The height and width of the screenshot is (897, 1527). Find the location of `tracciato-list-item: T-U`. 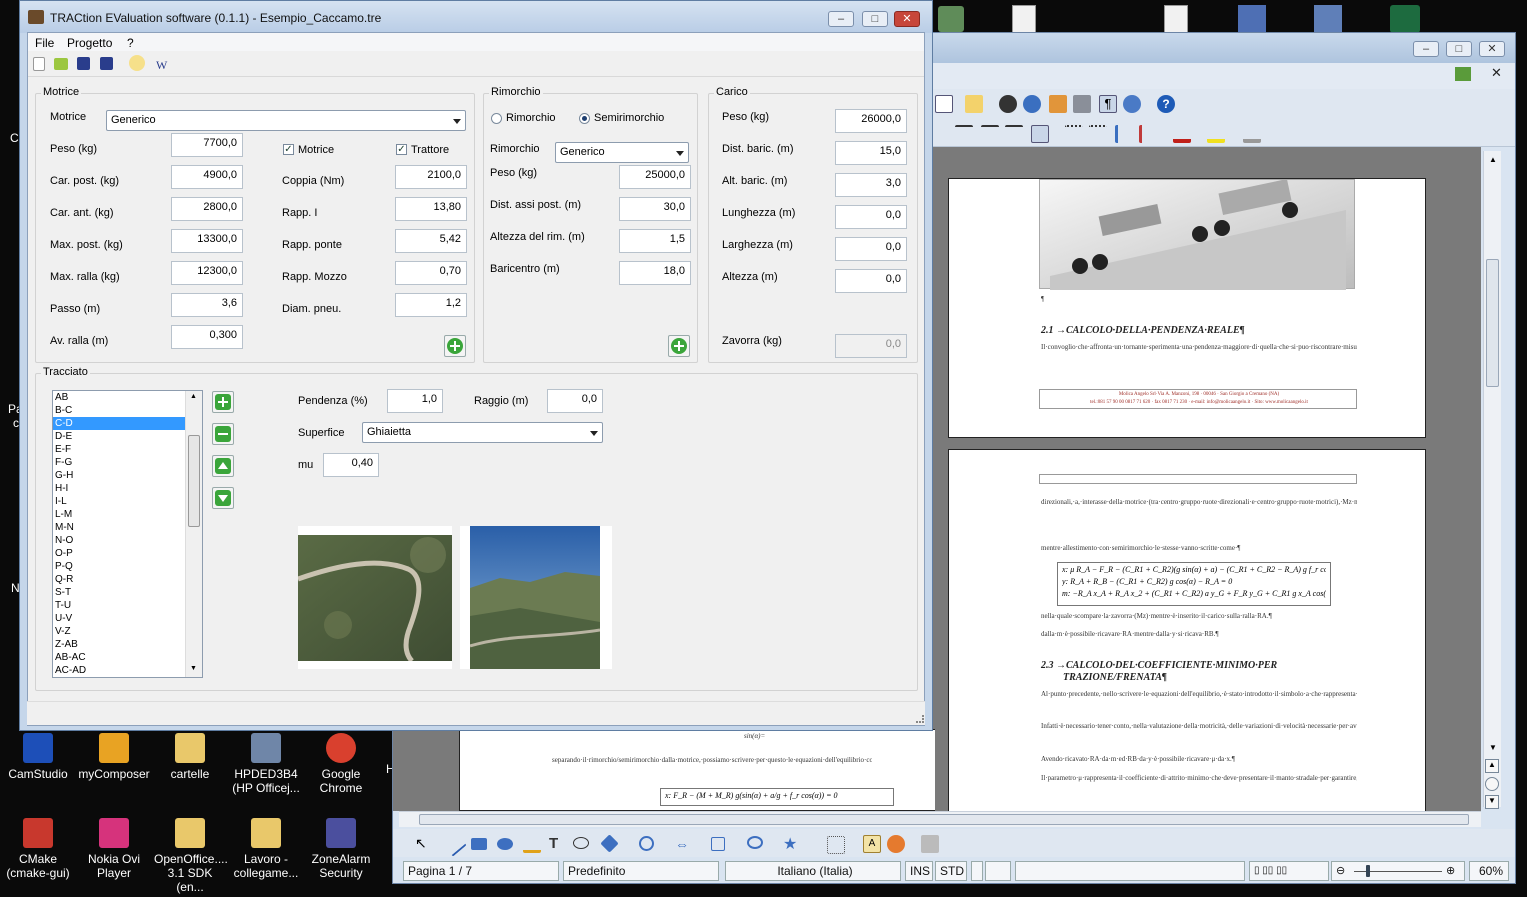

tracciato-list-item: T-U is located at coordinates (127, 605).